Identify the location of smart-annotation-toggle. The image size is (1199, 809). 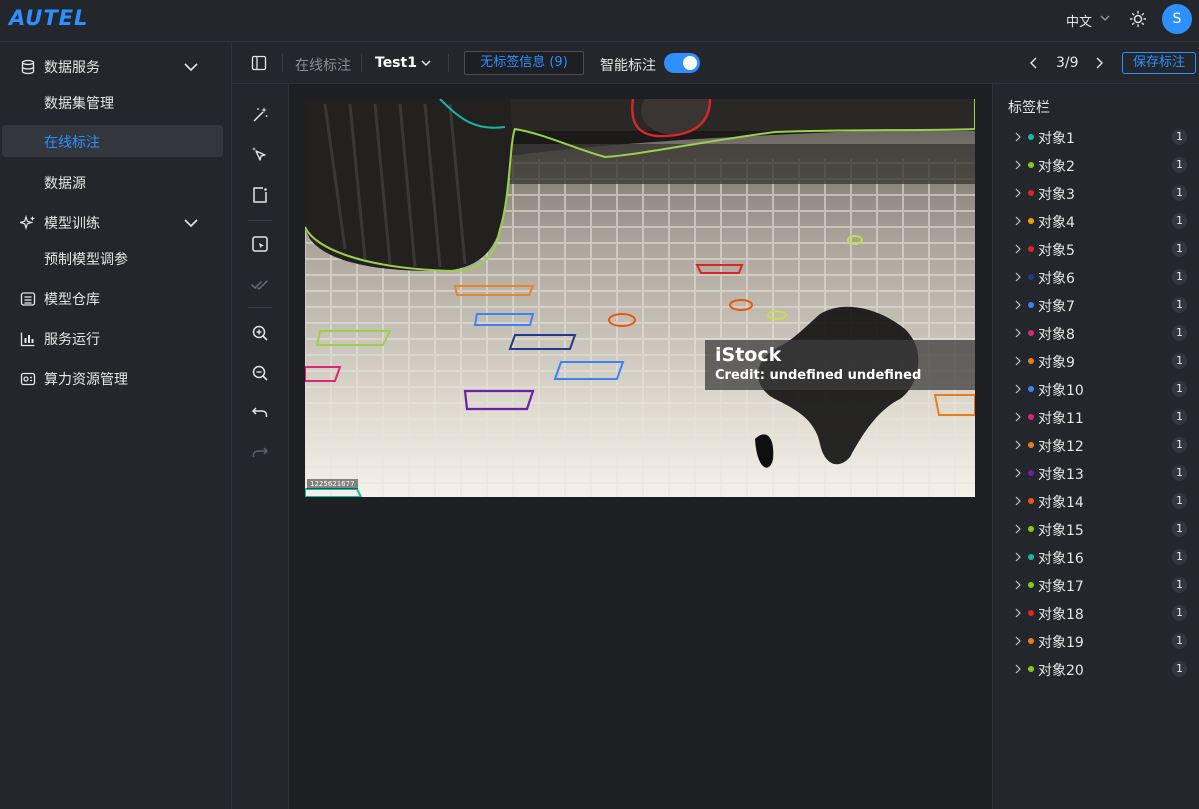
(682, 63).